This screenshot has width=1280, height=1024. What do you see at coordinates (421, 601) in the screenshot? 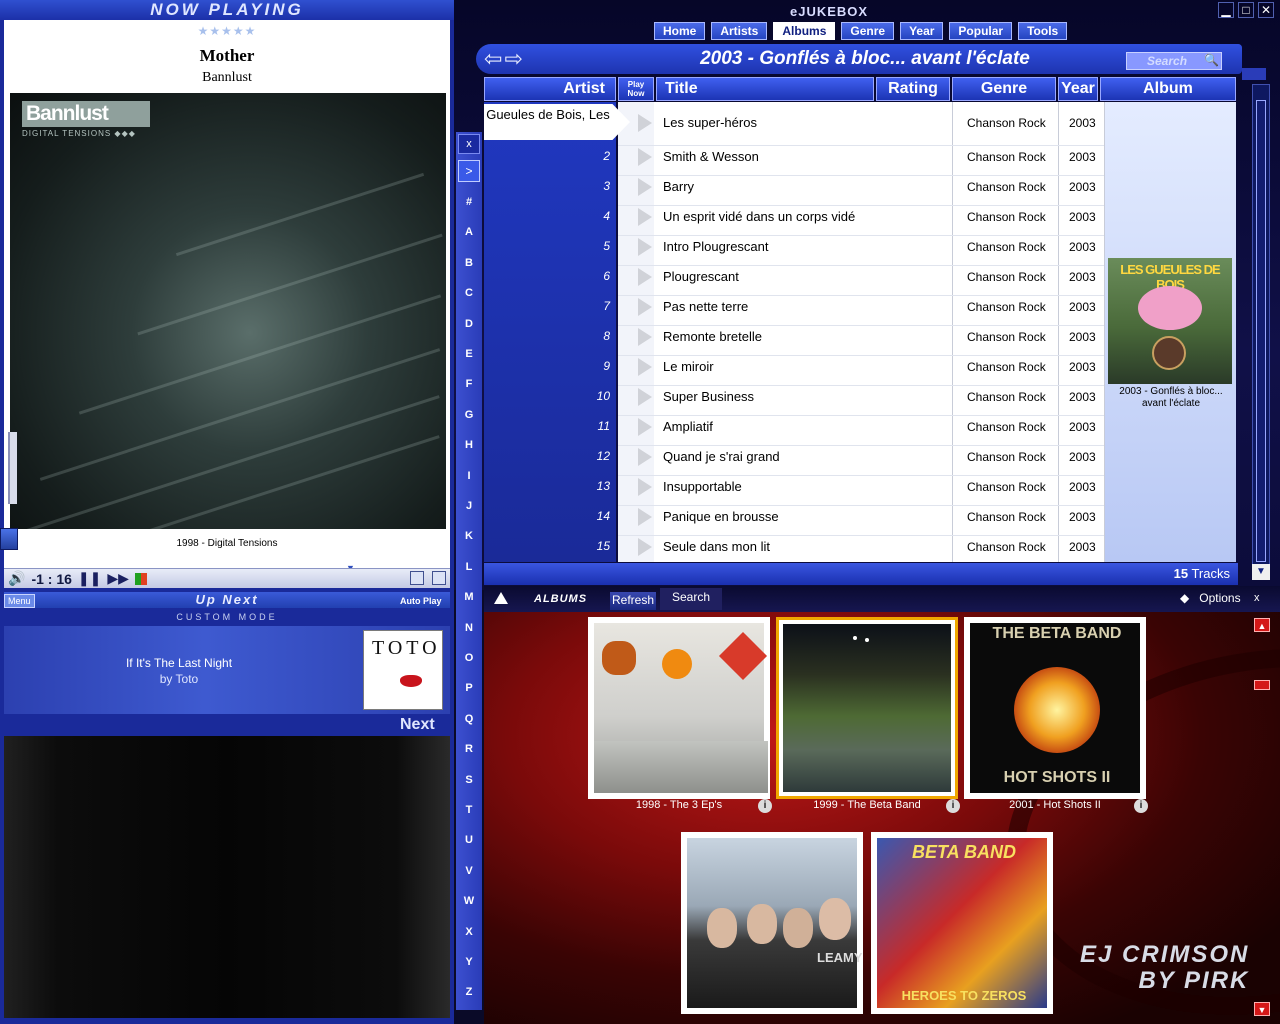
I see `auto-play-toggle: Auto Play` at bounding box center [421, 601].